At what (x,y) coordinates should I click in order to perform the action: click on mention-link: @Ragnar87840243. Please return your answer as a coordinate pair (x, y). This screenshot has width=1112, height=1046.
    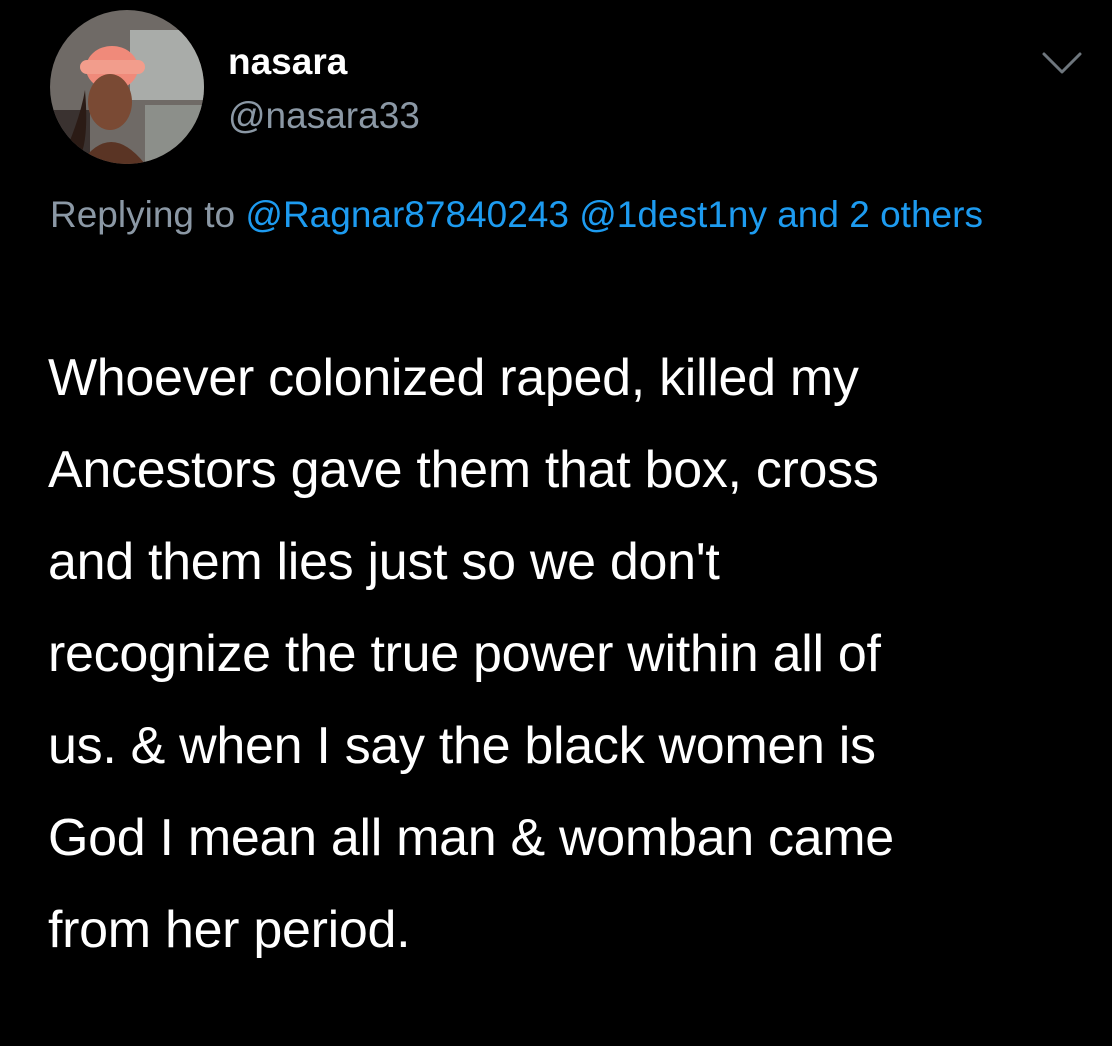
    Looking at the image, I should click on (407, 214).